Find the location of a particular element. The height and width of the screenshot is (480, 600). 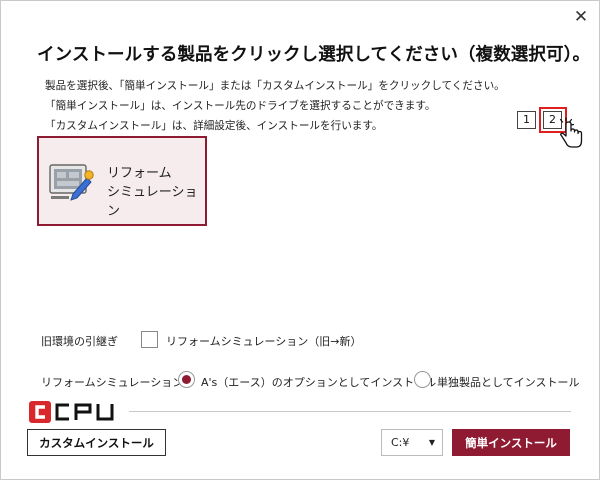

radio-option-standalone is located at coordinates (422, 379).